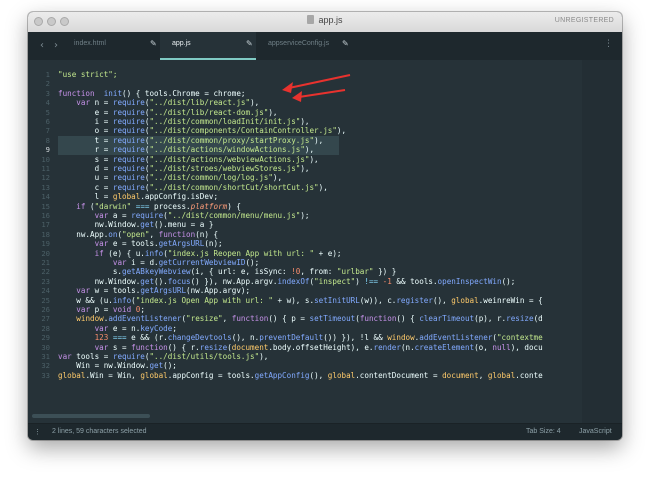  I want to click on line-number: 10, so click(45, 159).